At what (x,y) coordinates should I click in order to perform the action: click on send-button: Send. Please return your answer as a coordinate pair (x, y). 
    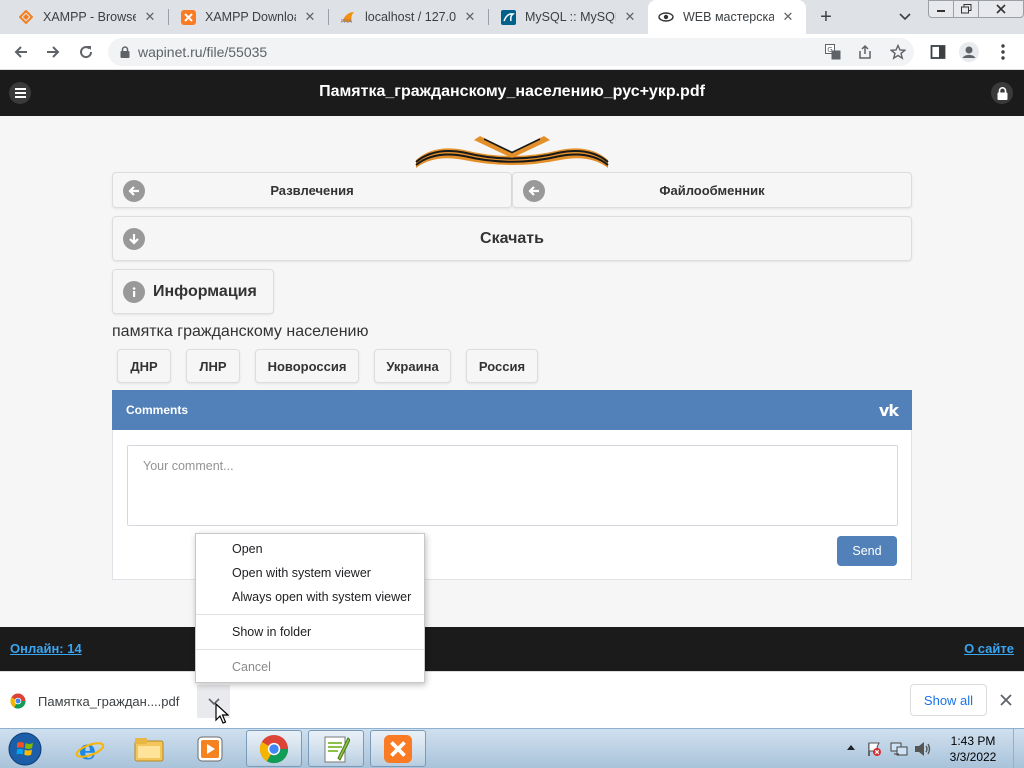
    Looking at the image, I should click on (867, 551).